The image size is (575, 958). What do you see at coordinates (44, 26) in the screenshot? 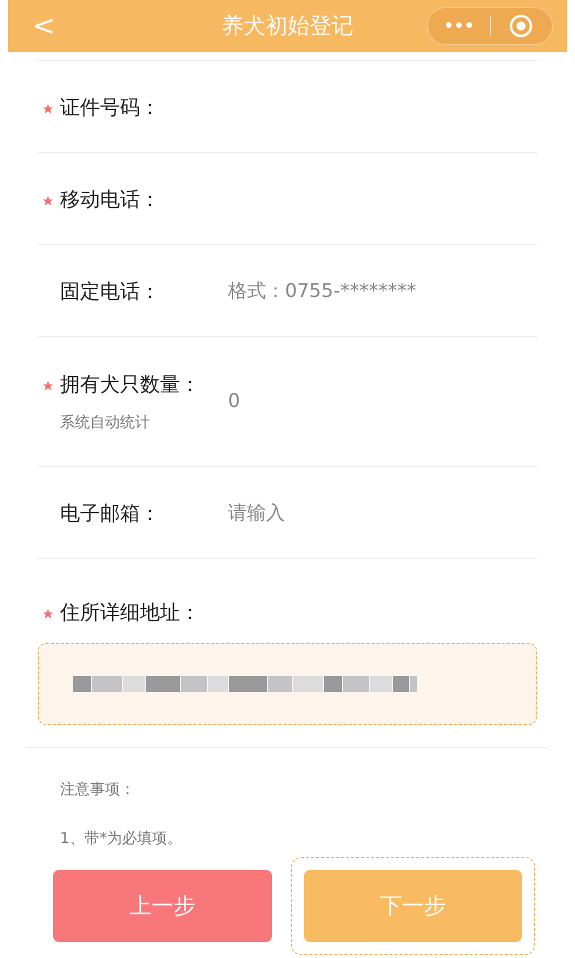
I see `back-button: <` at bounding box center [44, 26].